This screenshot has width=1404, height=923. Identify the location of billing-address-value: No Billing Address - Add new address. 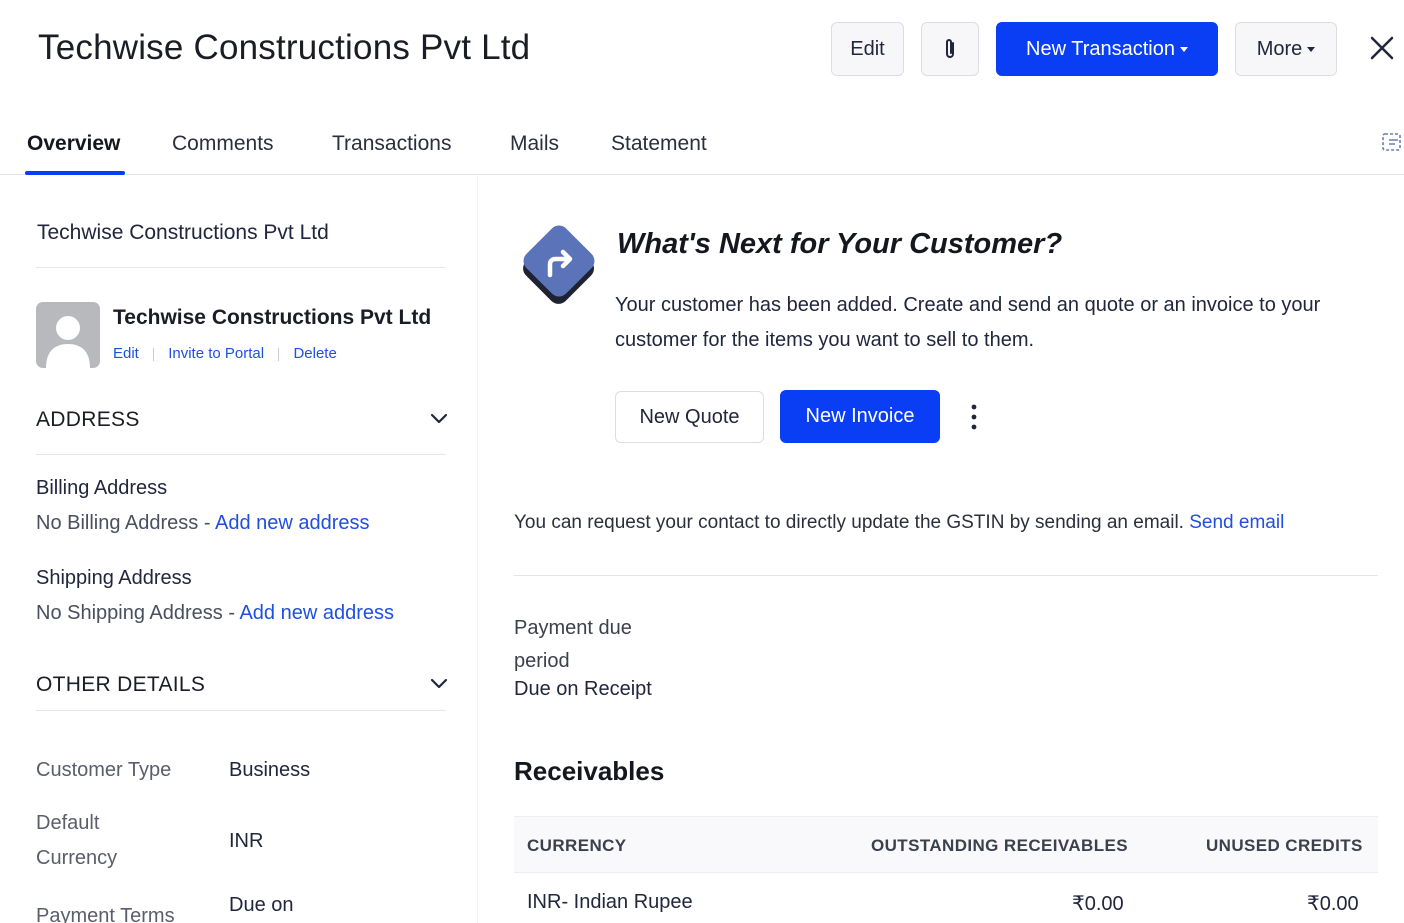
(203, 523).